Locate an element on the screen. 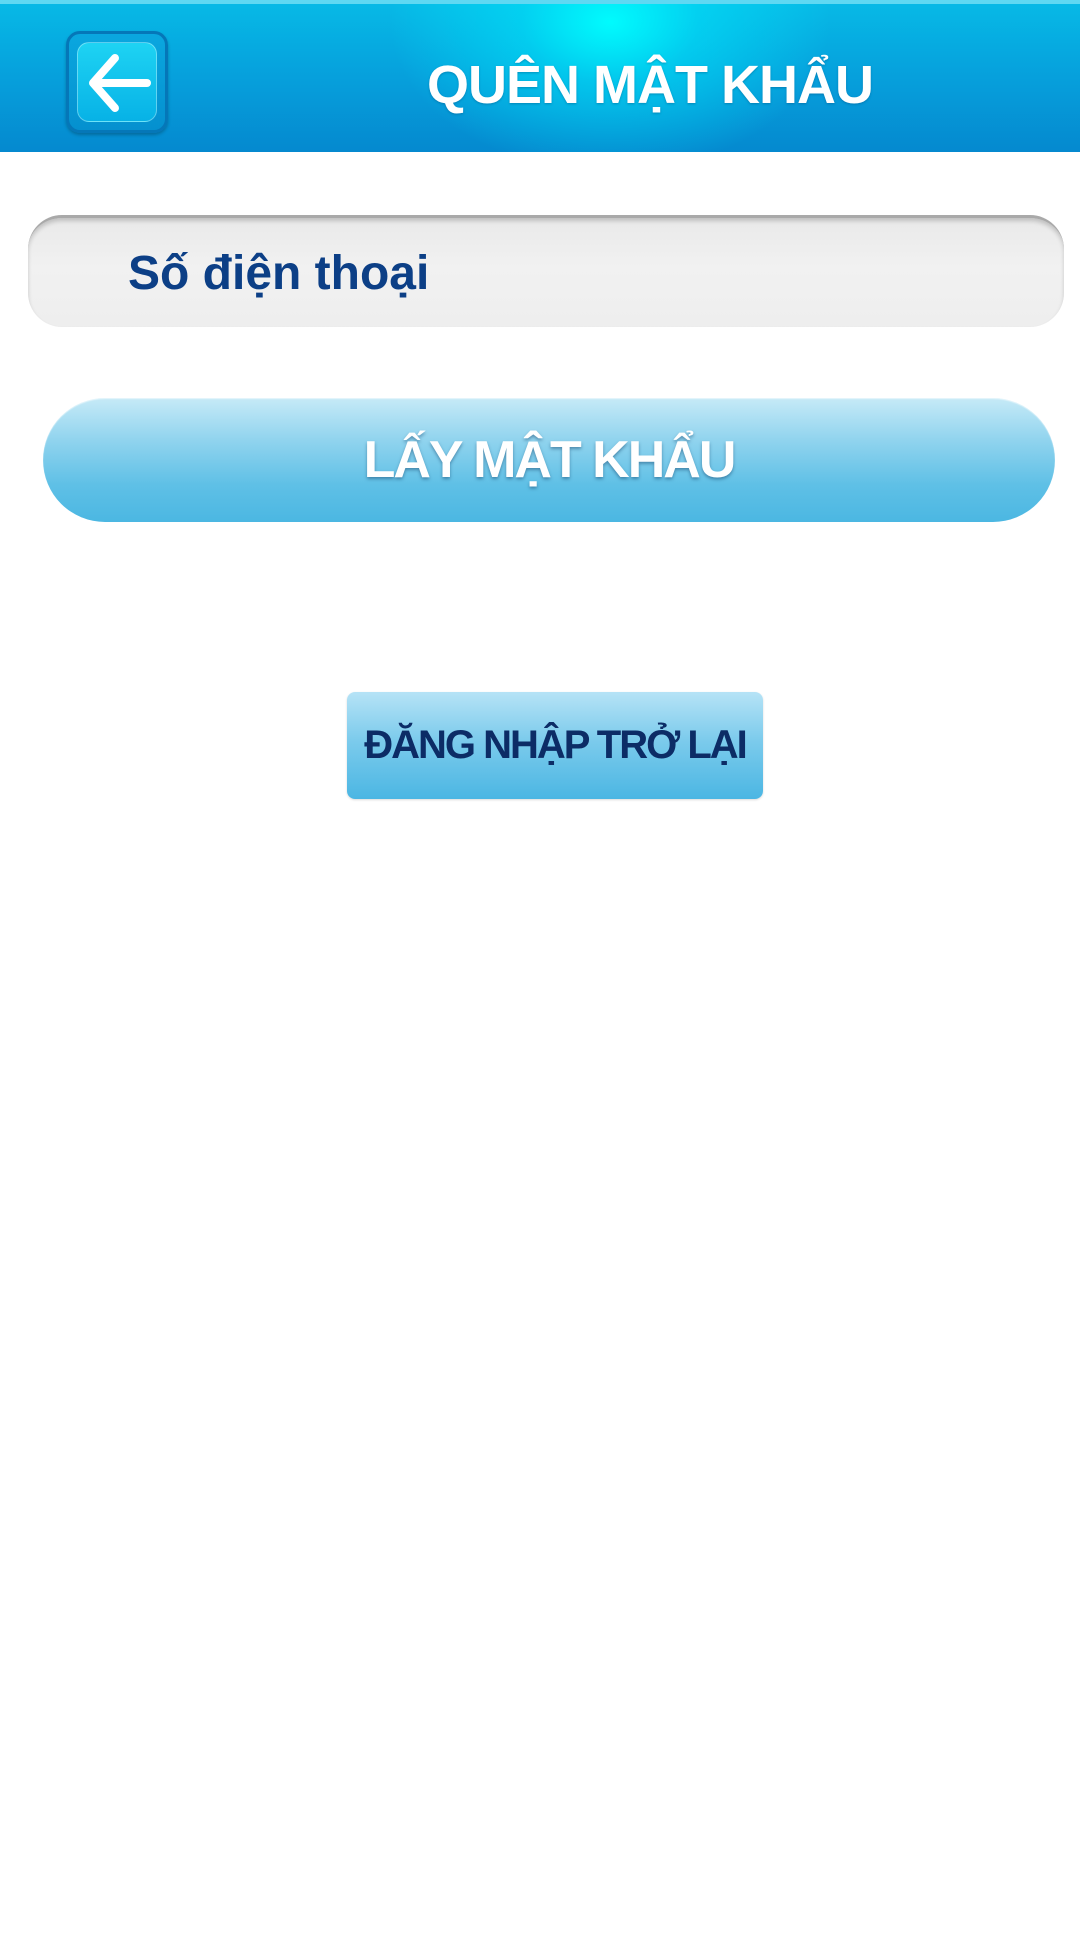 Image resolution: width=1080 pixels, height=1944 pixels. page-title: QUÊN MẬT KHẨU is located at coordinates (650, 85).